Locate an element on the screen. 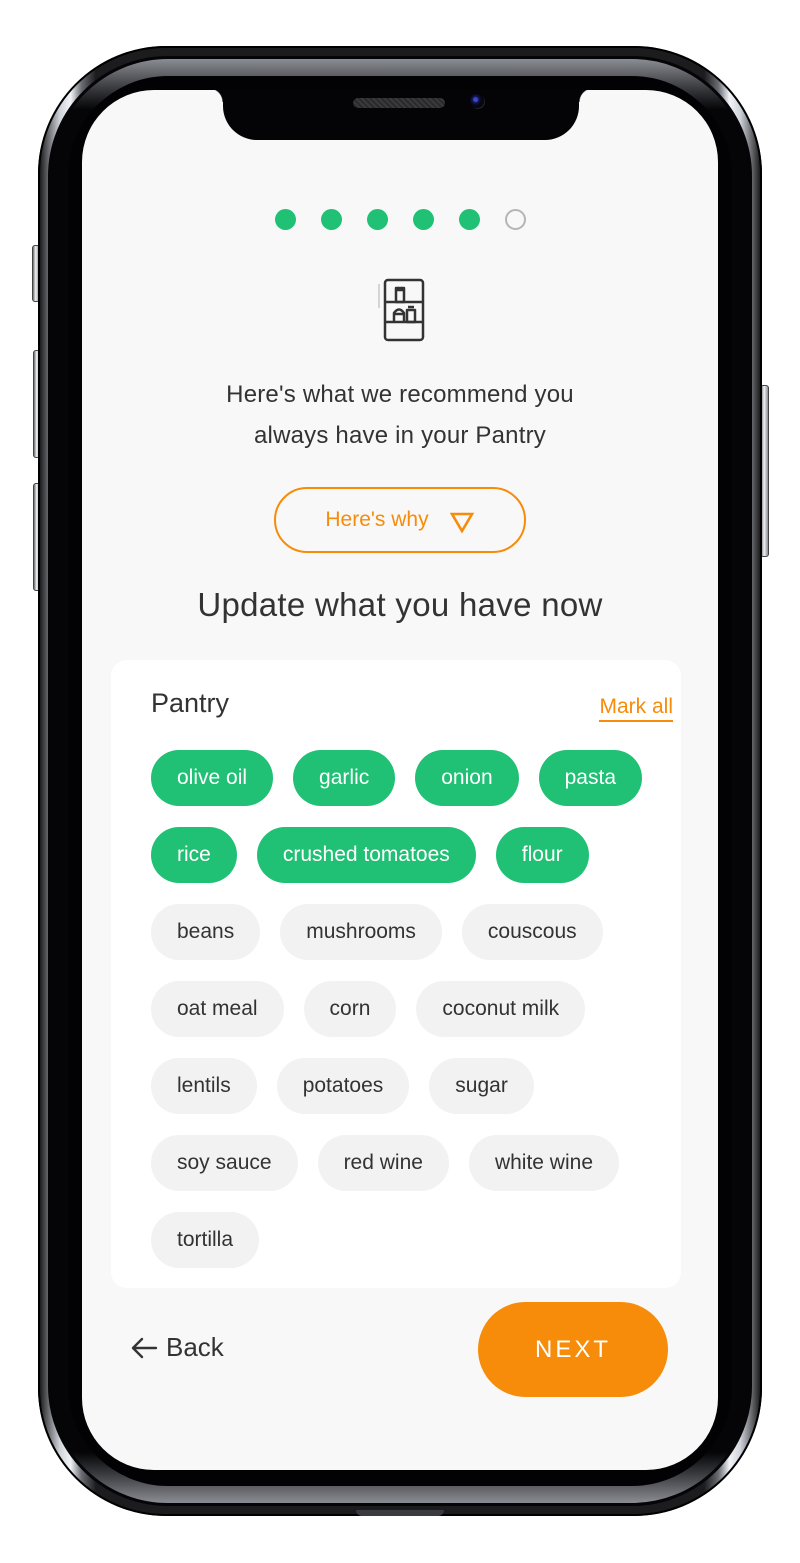  pantry-chip: olive oil is located at coordinates (212, 778).